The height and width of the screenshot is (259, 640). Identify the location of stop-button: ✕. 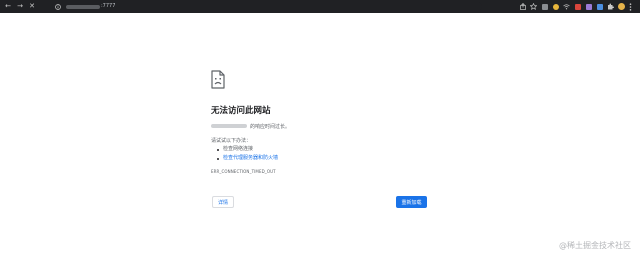
(32, 6).